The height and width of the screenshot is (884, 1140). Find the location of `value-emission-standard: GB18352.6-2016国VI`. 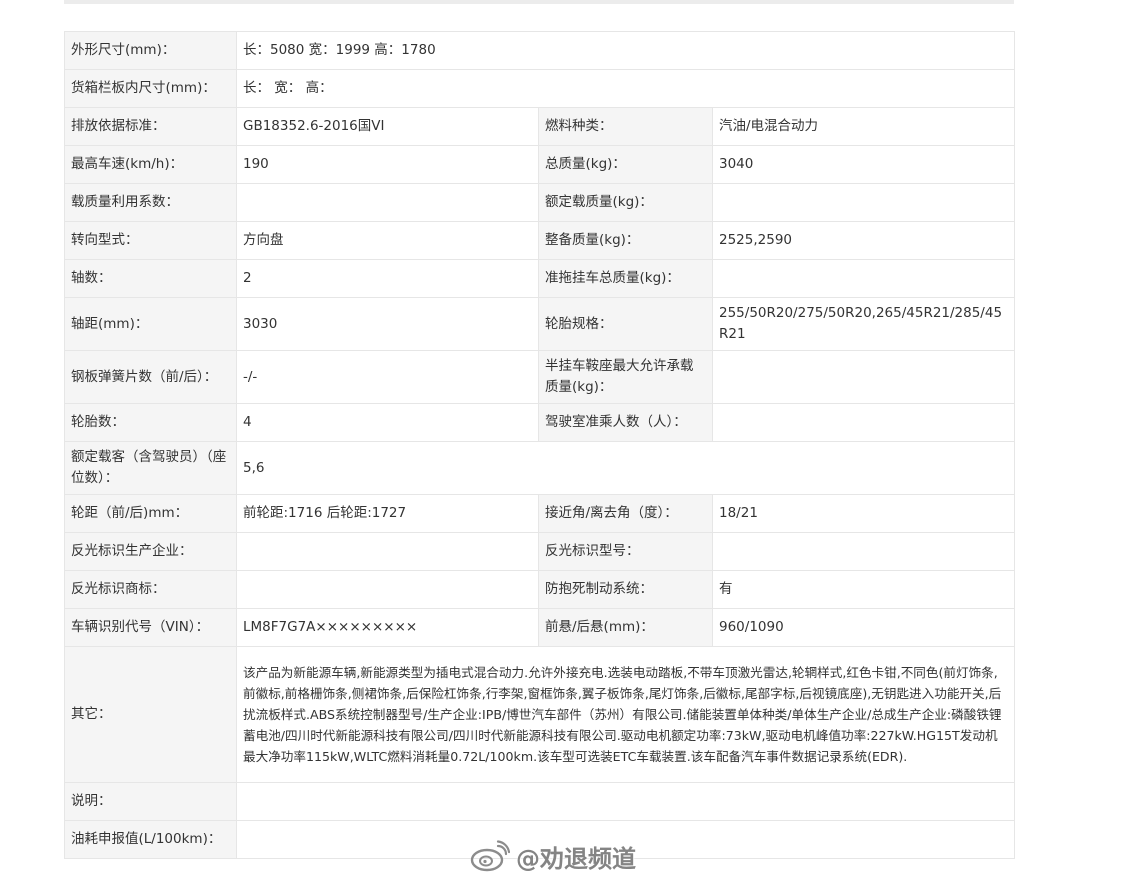

value-emission-standard: GB18352.6-2016国VI is located at coordinates (387, 126).